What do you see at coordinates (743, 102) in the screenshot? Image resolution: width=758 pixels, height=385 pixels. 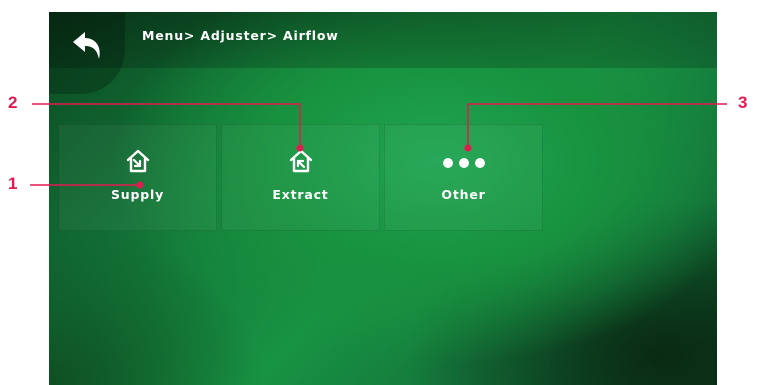 I see `callout-number-3: 3` at bounding box center [743, 102].